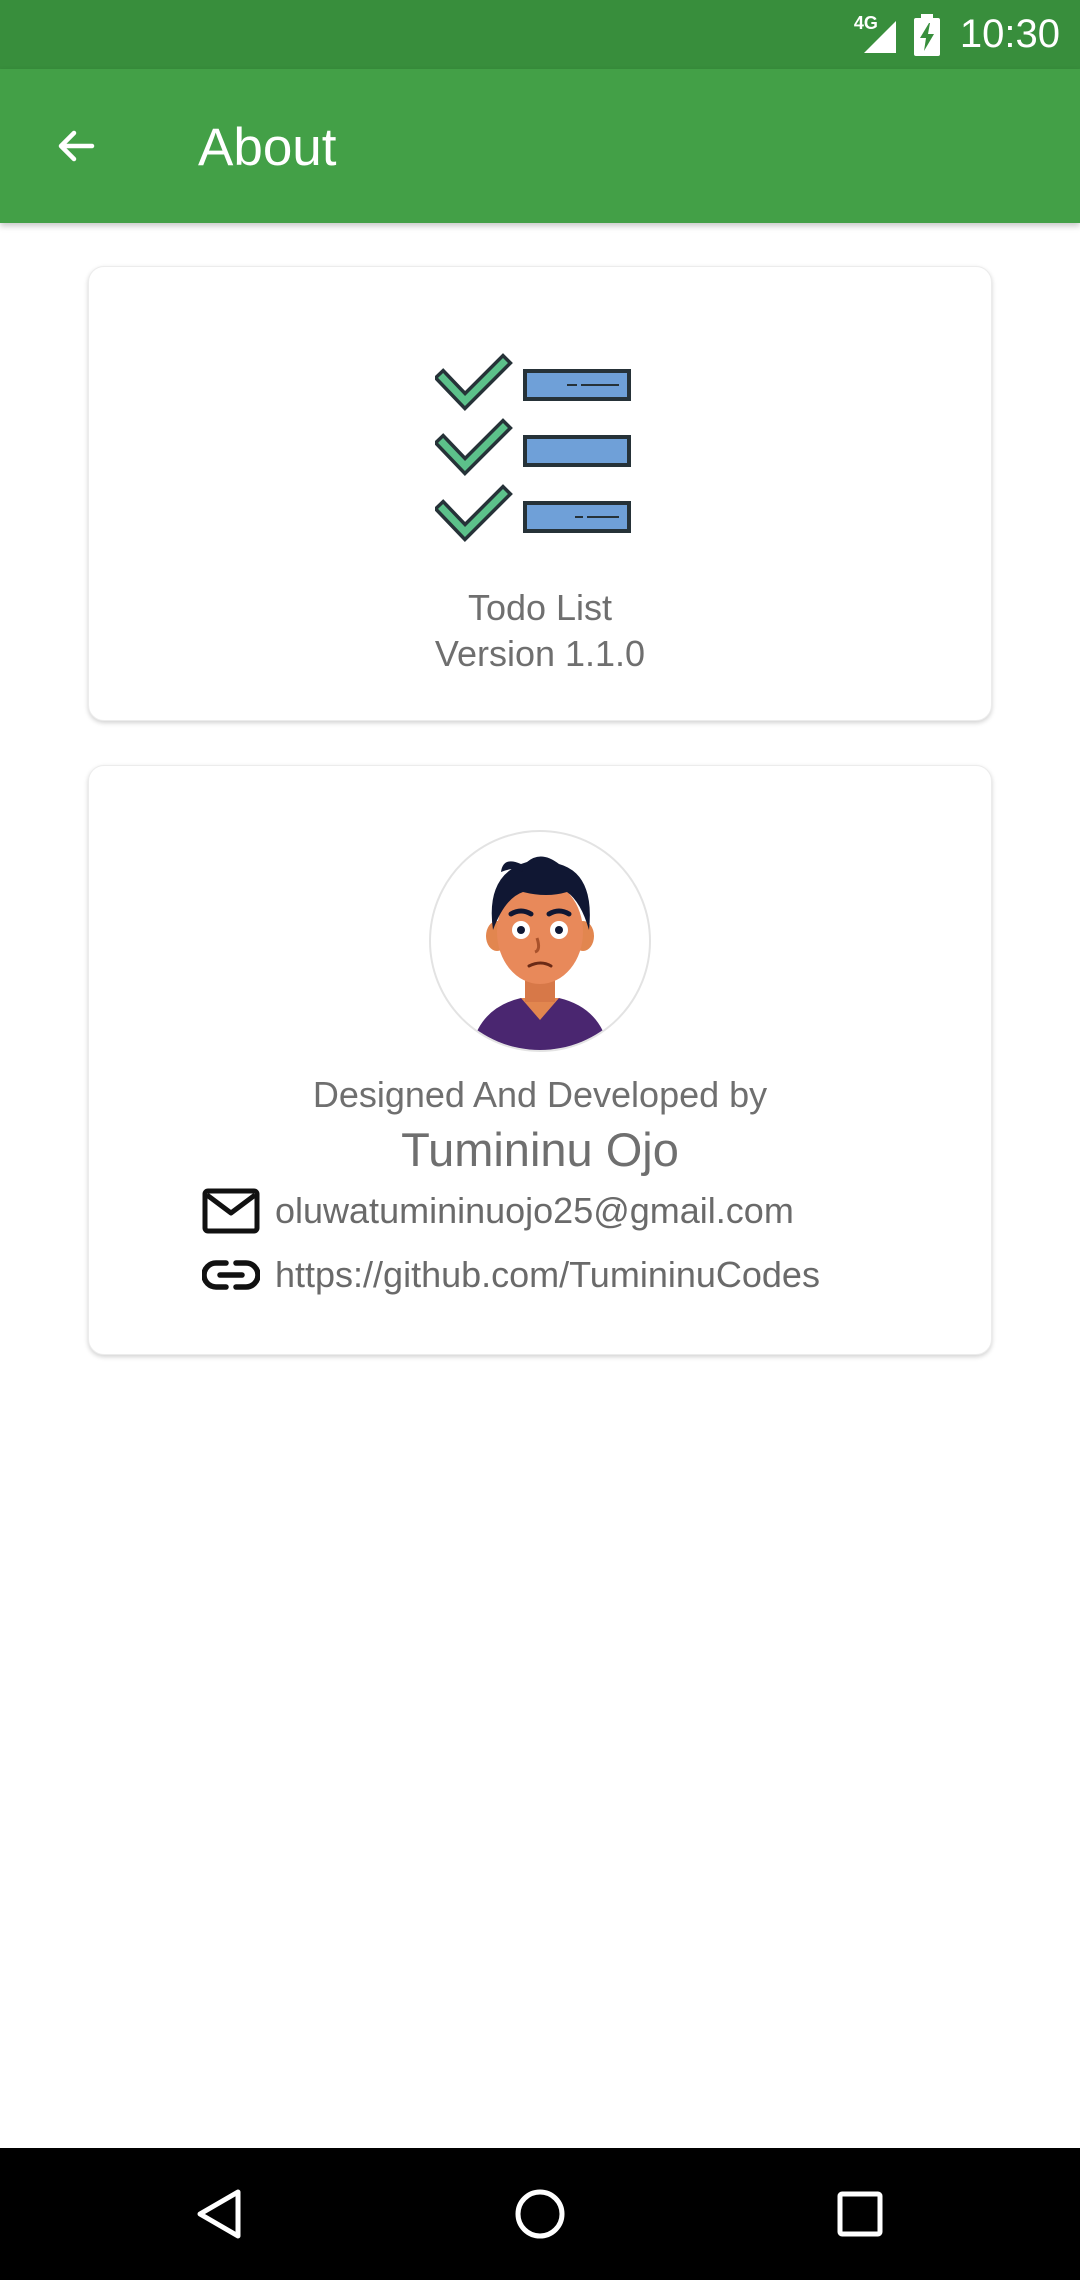 The width and height of the screenshot is (1080, 2280). Describe the element at coordinates (547, 1275) in the screenshot. I see `github-link: https://github.com/TumininuCodes` at that location.